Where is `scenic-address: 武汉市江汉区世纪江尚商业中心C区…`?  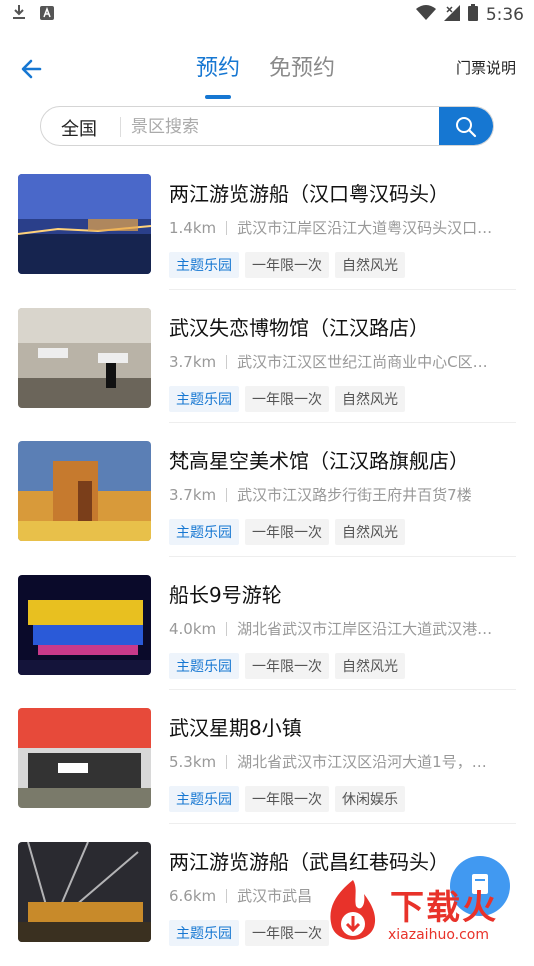 scenic-address: 武汉市江汉区世纪江尚商业中心C区… is located at coordinates (362, 361).